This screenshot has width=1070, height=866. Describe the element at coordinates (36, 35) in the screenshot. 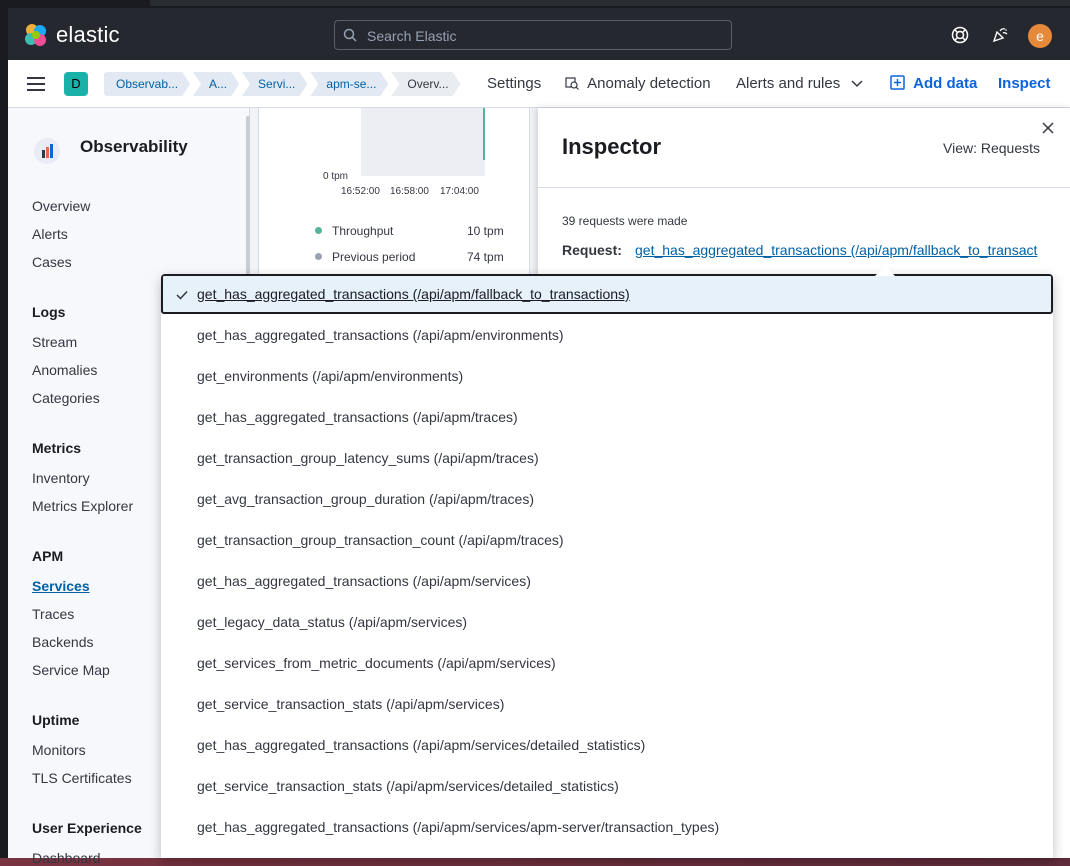

I see `elastic-logo-icon` at that location.